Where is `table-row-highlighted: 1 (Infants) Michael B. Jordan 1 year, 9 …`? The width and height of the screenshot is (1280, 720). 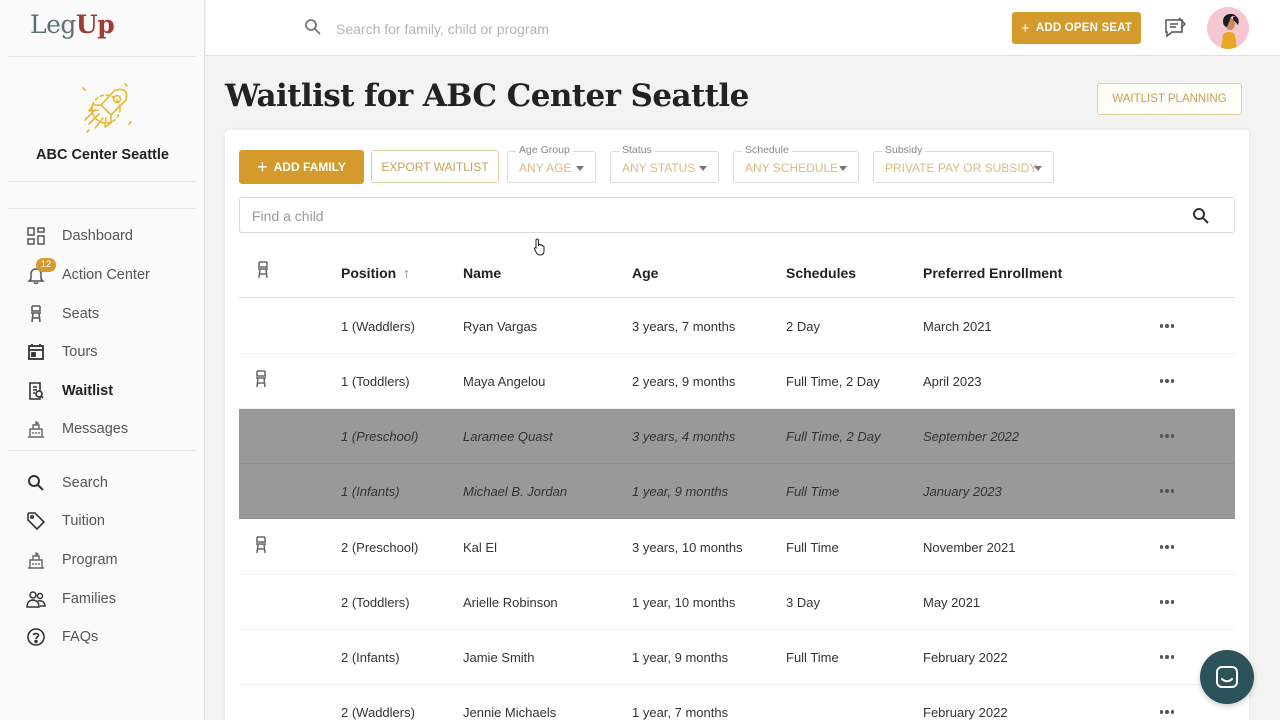
table-row-highlighted: 1 (Infants) Michael B. Jordan 1 year, 9 … is located at coordinates (737, 491).